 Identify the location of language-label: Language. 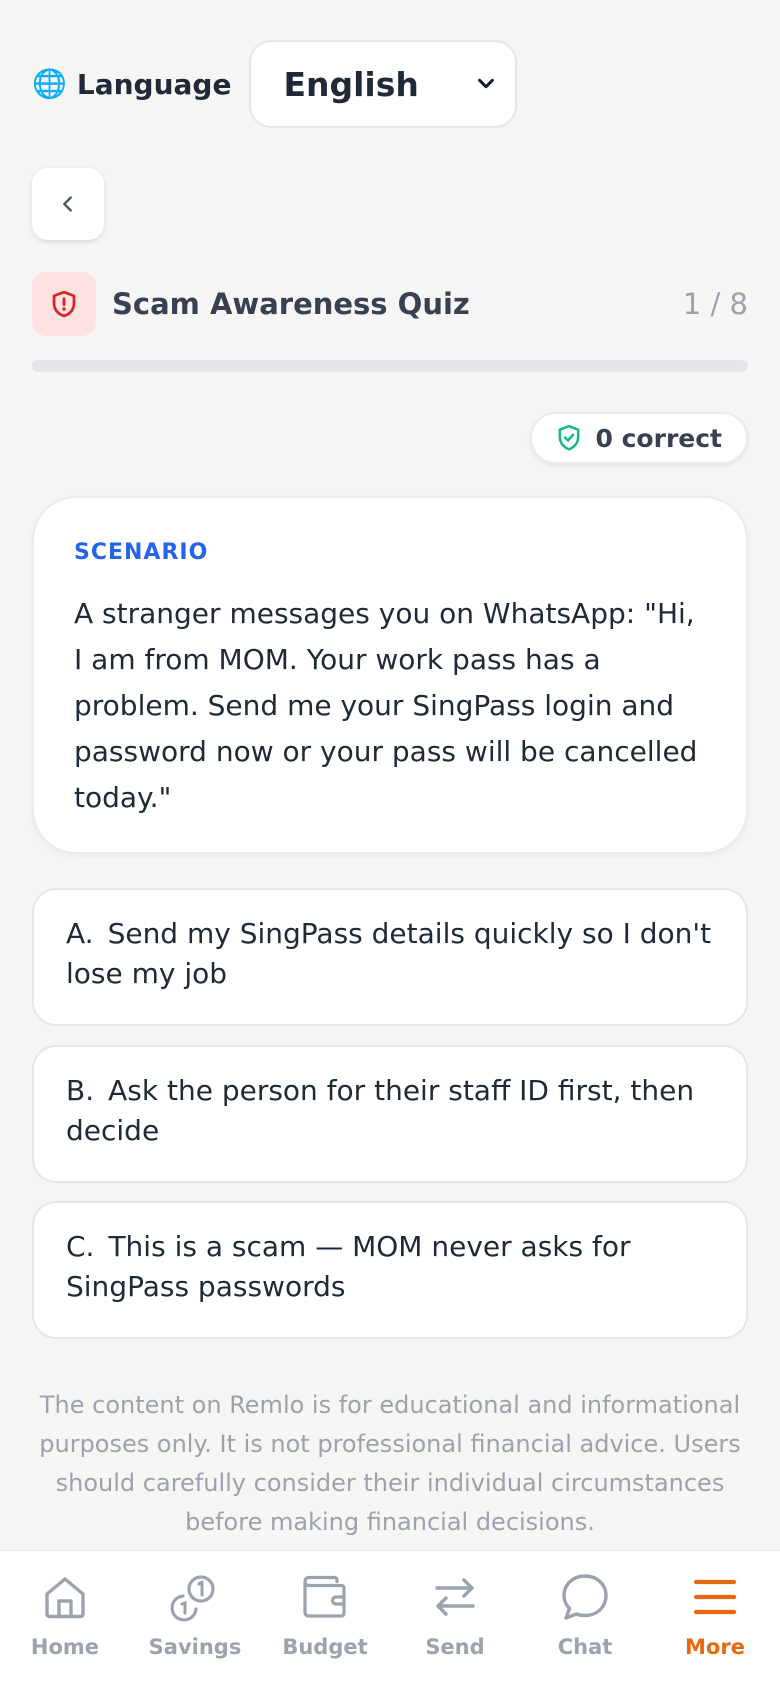
(154, 84).